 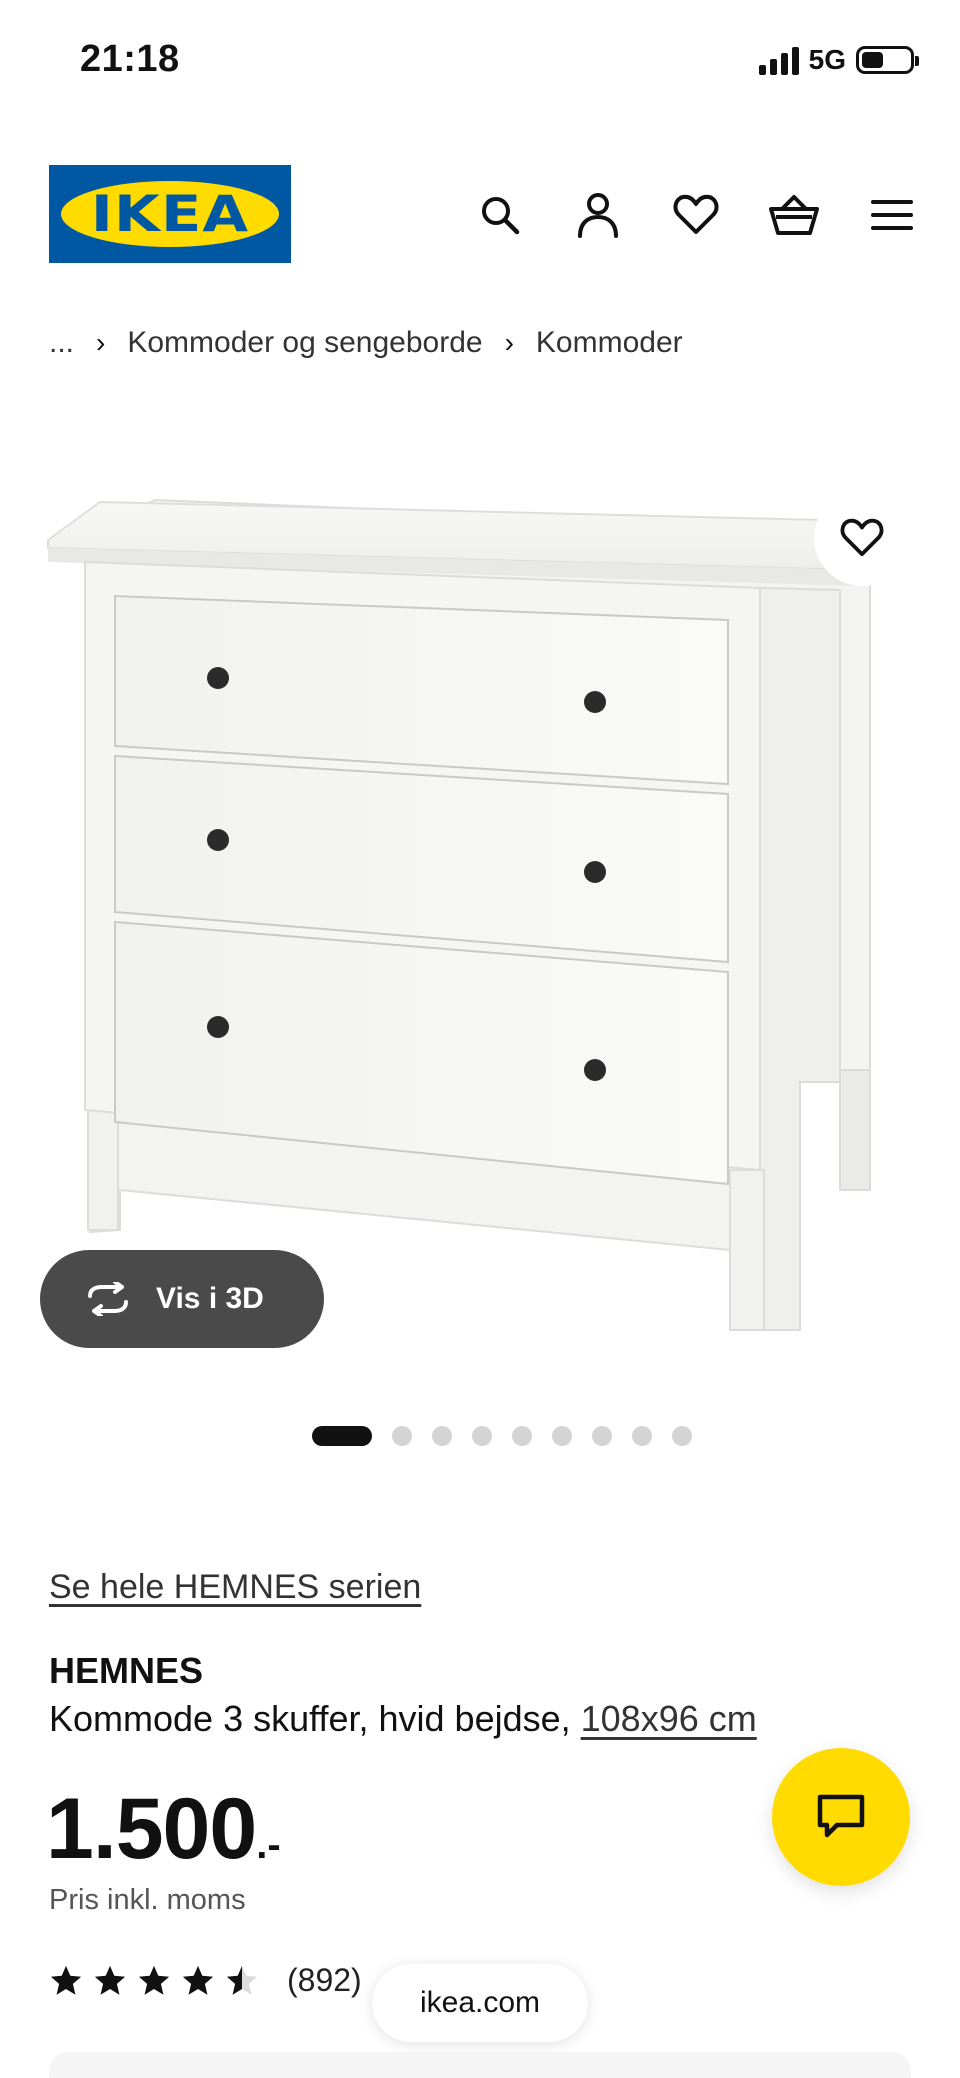 I want to click on logo-text: IKEA, so click(x=170, y=214).